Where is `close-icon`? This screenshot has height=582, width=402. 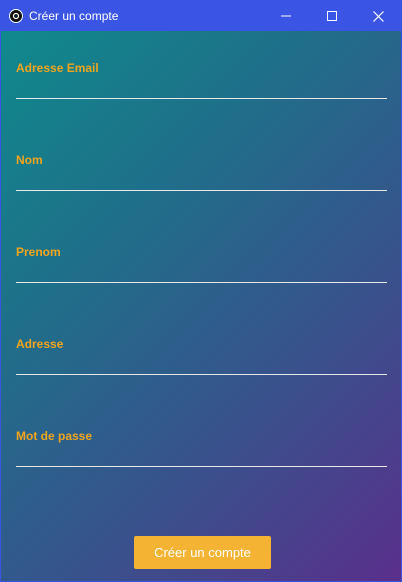
close-icon is located at coordinates (378, 16).